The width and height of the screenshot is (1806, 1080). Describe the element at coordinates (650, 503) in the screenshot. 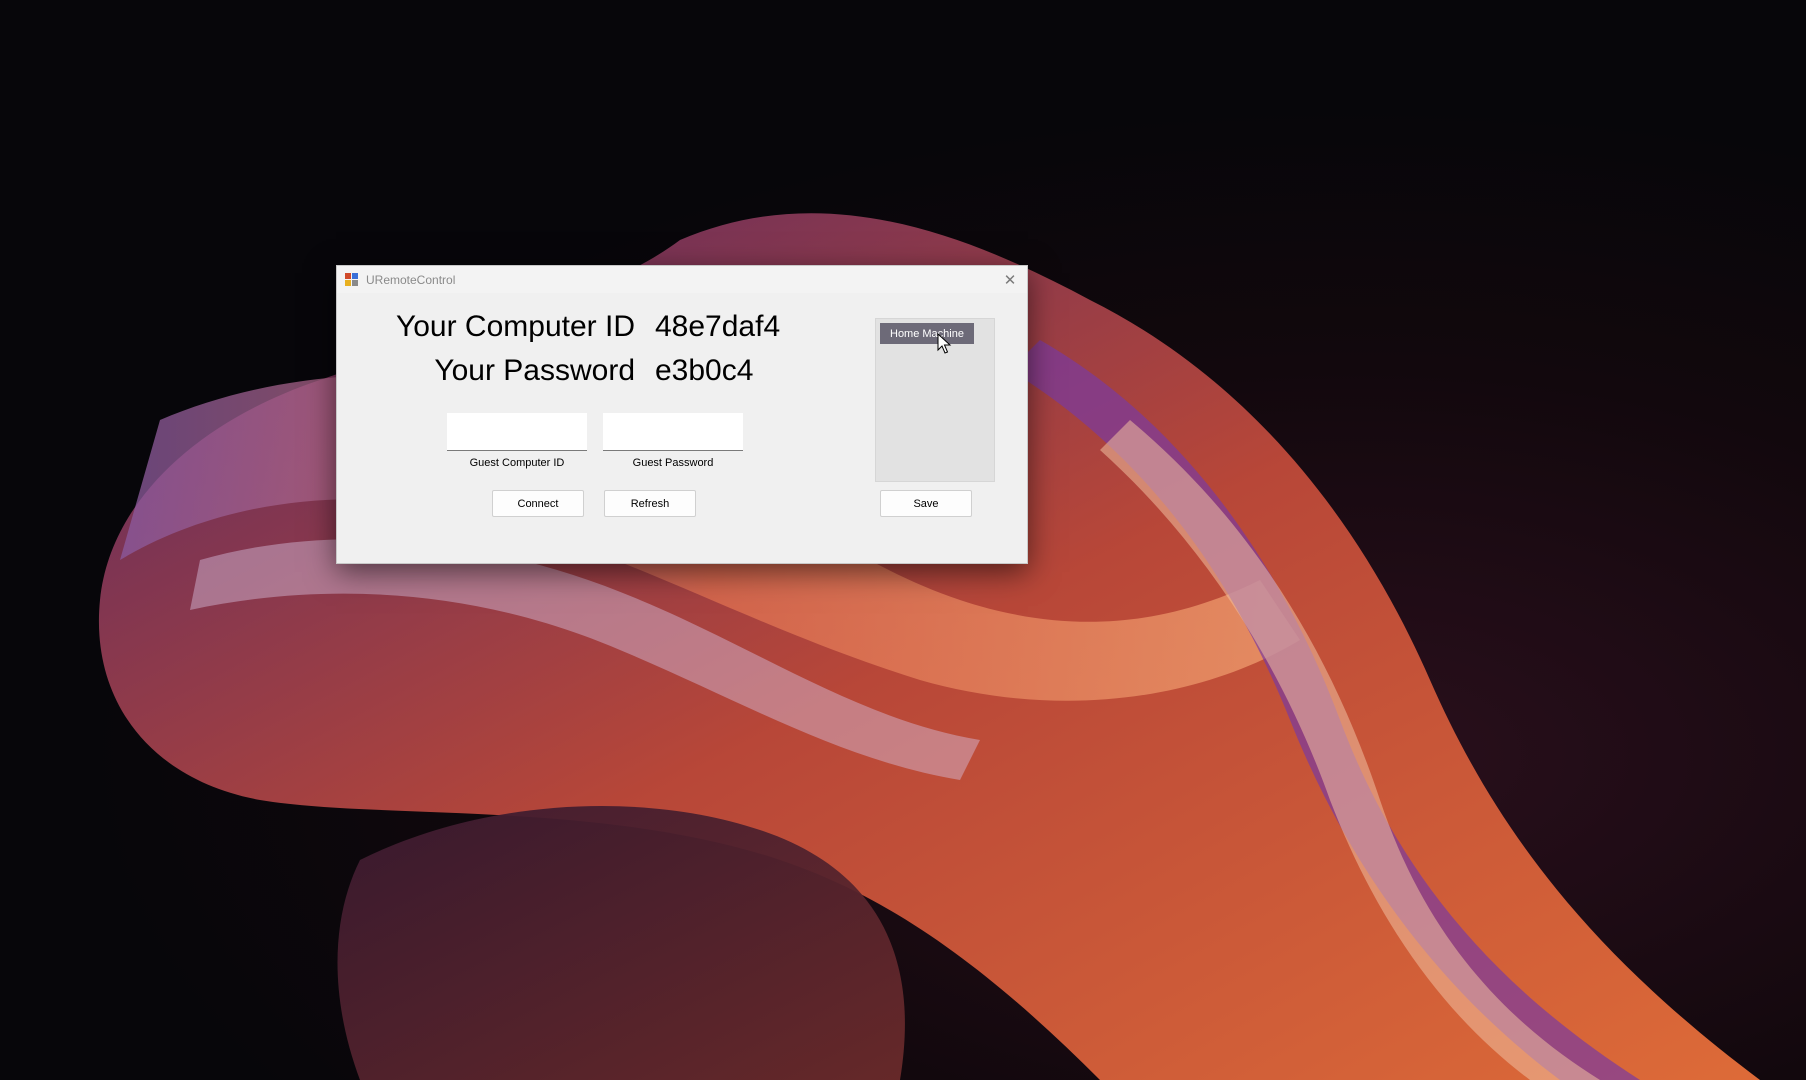

I see `refresh-button: Refresh` at that location.